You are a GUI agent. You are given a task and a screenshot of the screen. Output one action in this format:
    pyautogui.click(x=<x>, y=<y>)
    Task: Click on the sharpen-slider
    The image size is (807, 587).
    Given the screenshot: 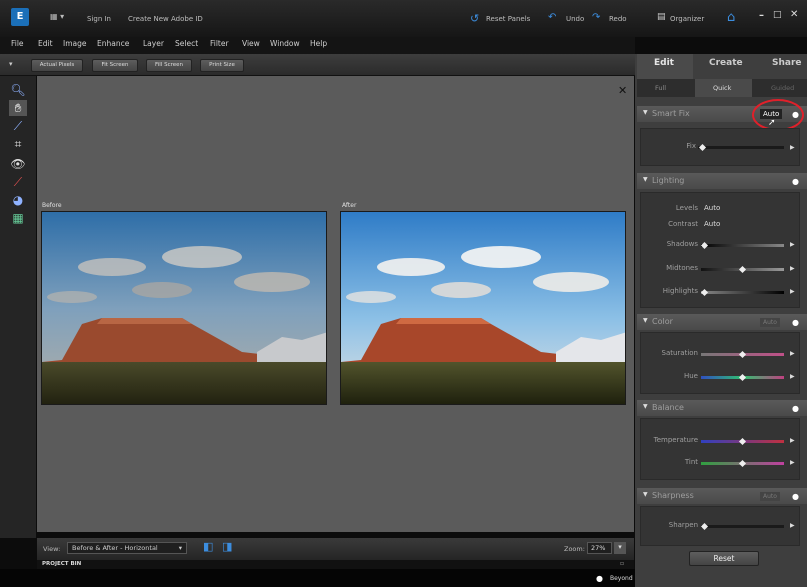 What is the action you would take?
    pyautogui.click(x=742, y=526)
    